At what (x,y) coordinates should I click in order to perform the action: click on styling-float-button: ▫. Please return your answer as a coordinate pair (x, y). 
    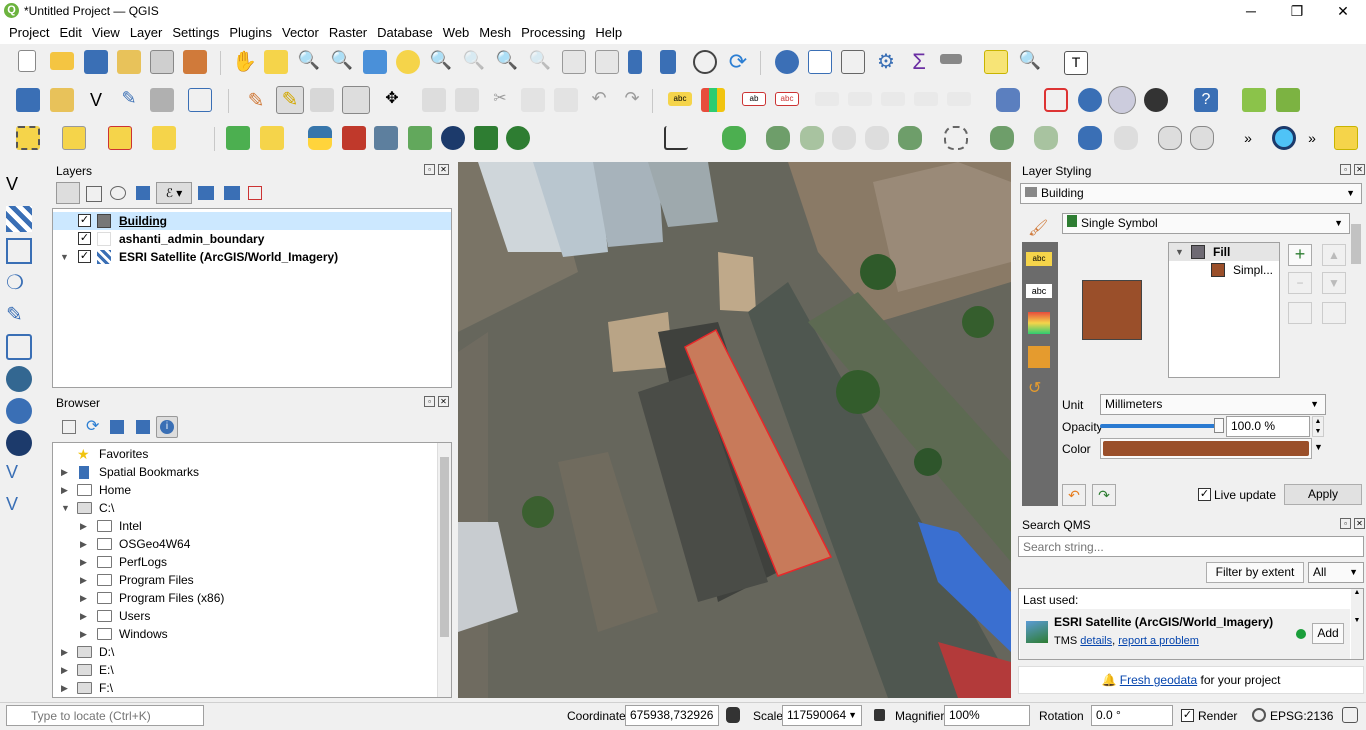
    Looking at the image, I should click on (1345, 169).